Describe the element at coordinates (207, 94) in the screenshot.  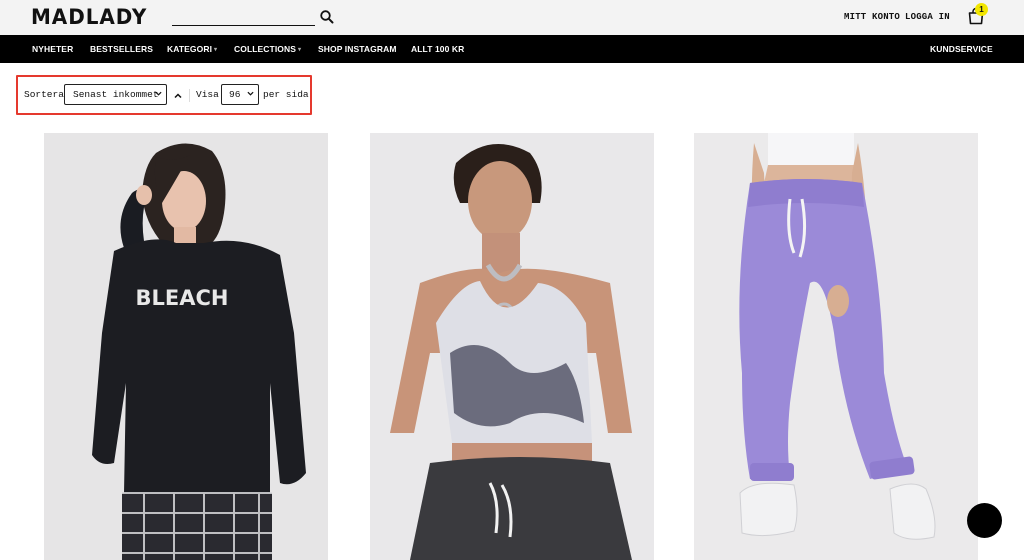
I see `show-label: Visa` at that location.